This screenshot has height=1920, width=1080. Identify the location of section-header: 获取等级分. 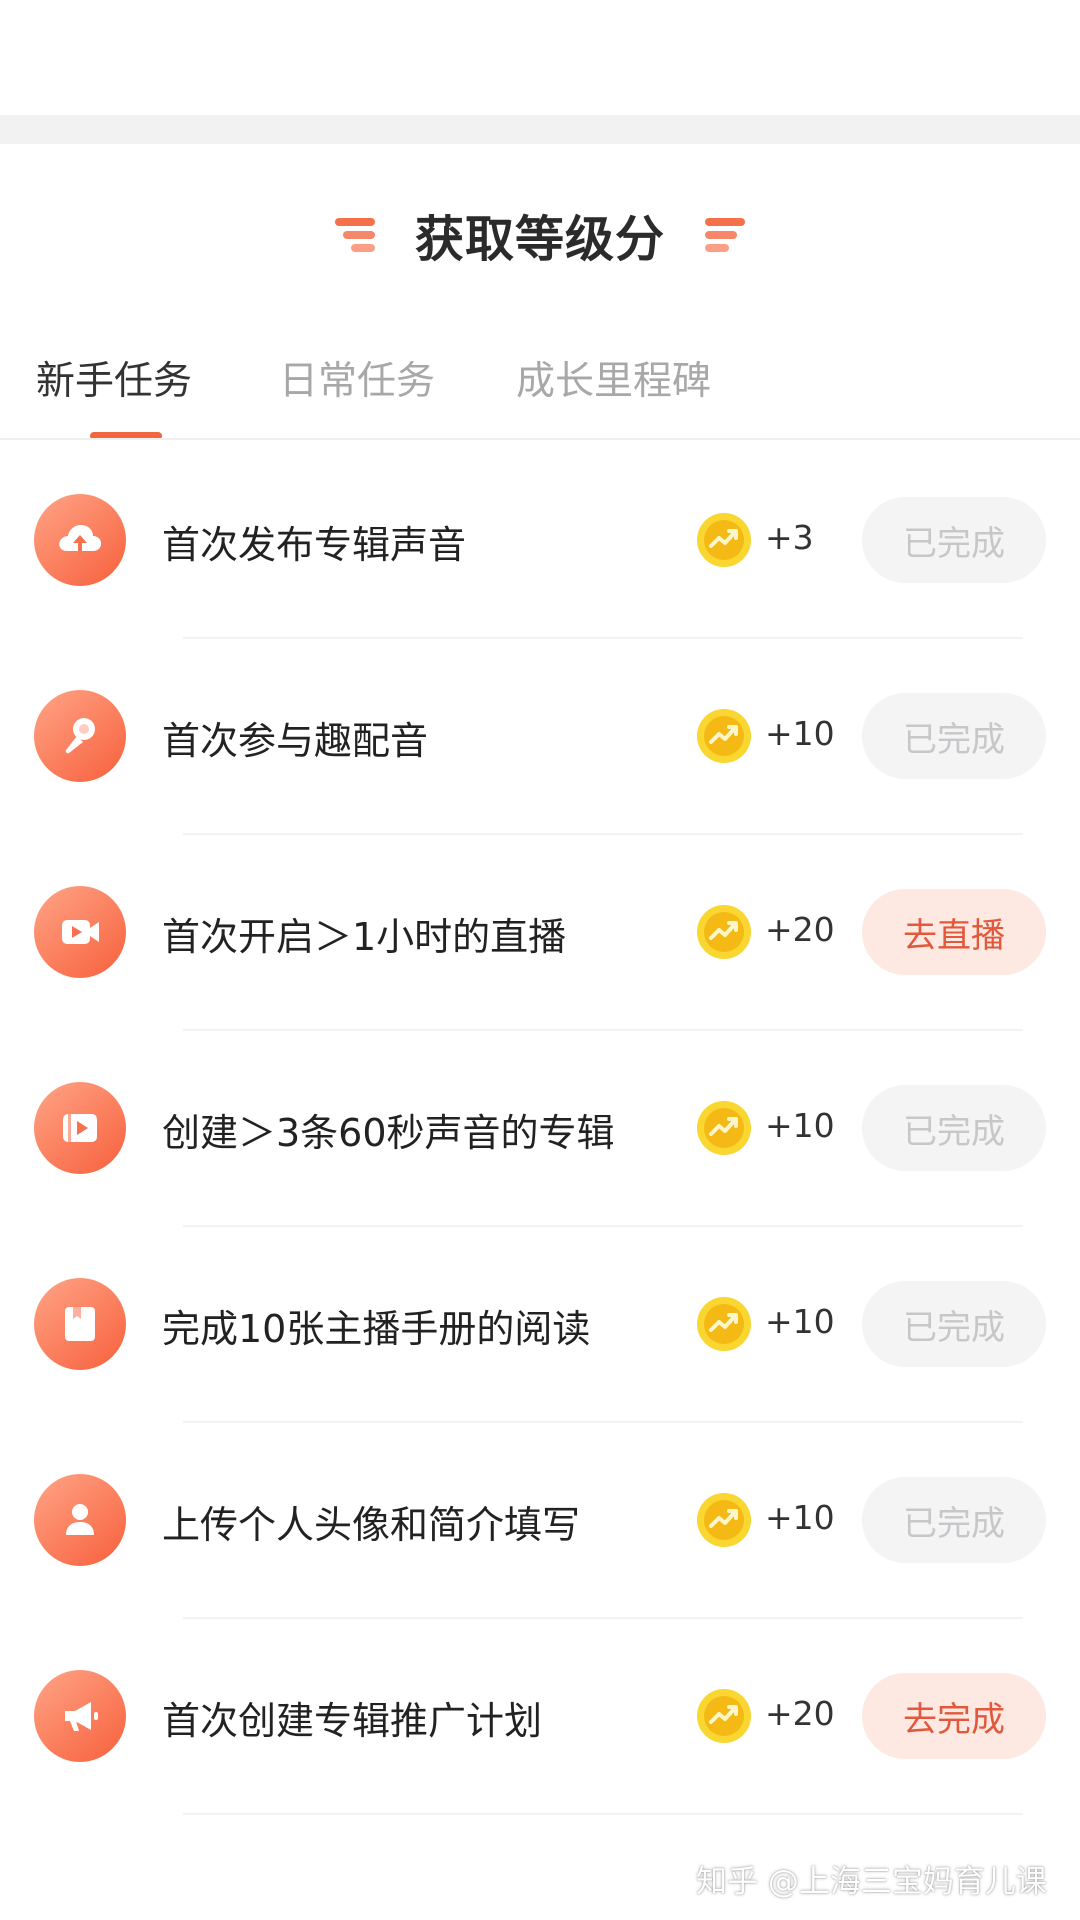
(540, 235).